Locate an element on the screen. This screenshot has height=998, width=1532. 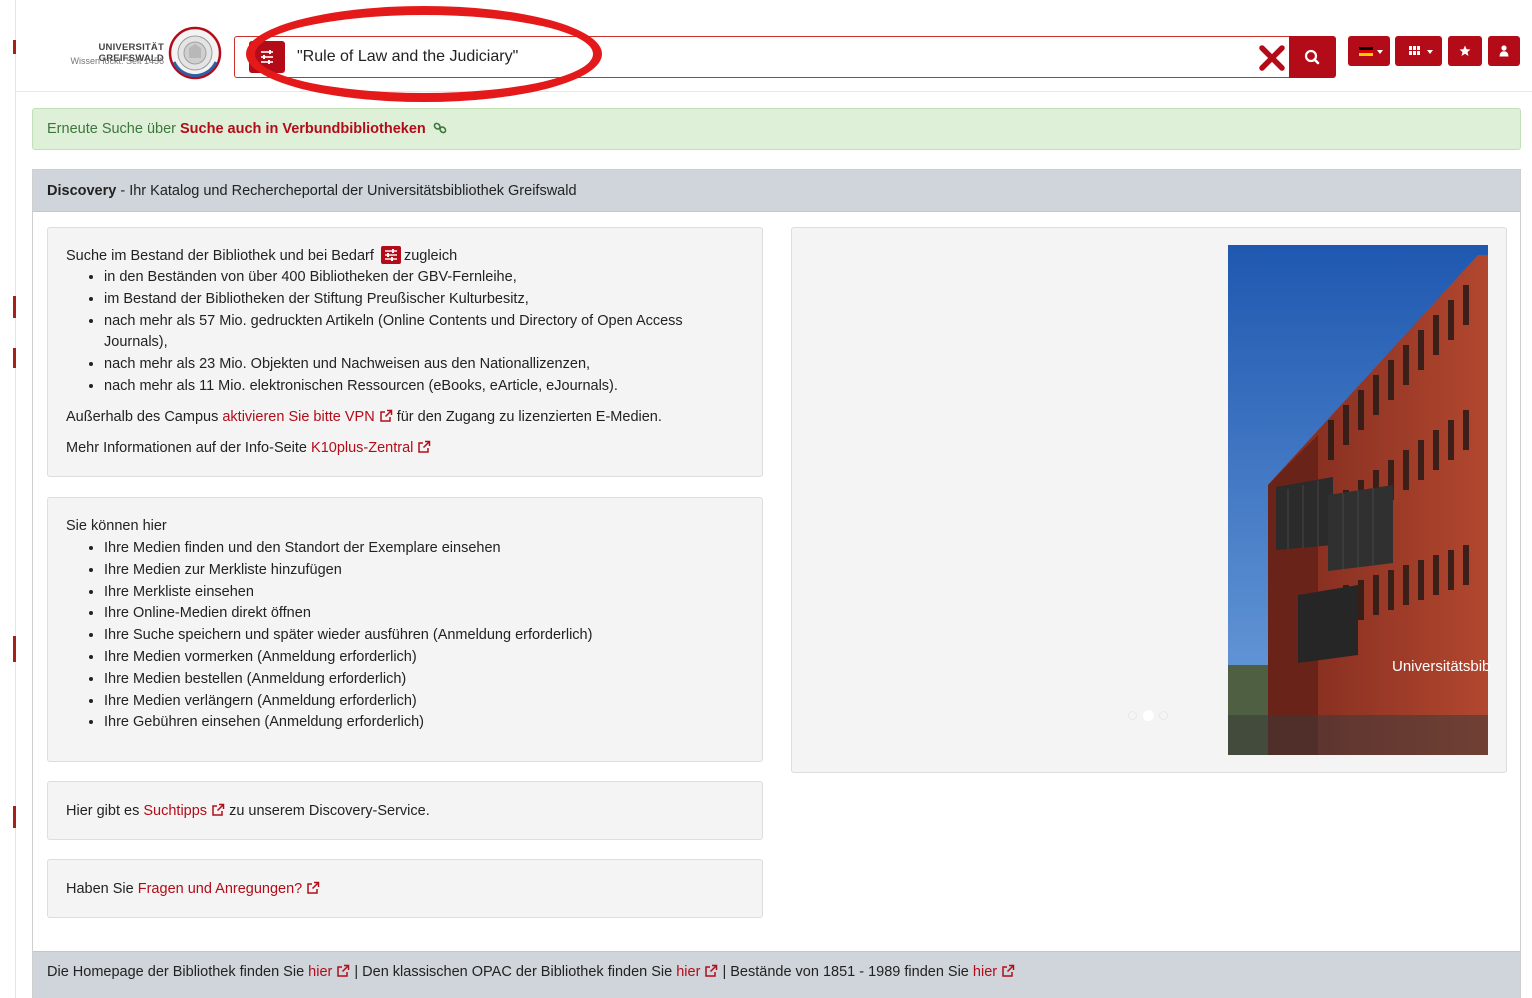
language-button is located at coordinates (1369, 51).